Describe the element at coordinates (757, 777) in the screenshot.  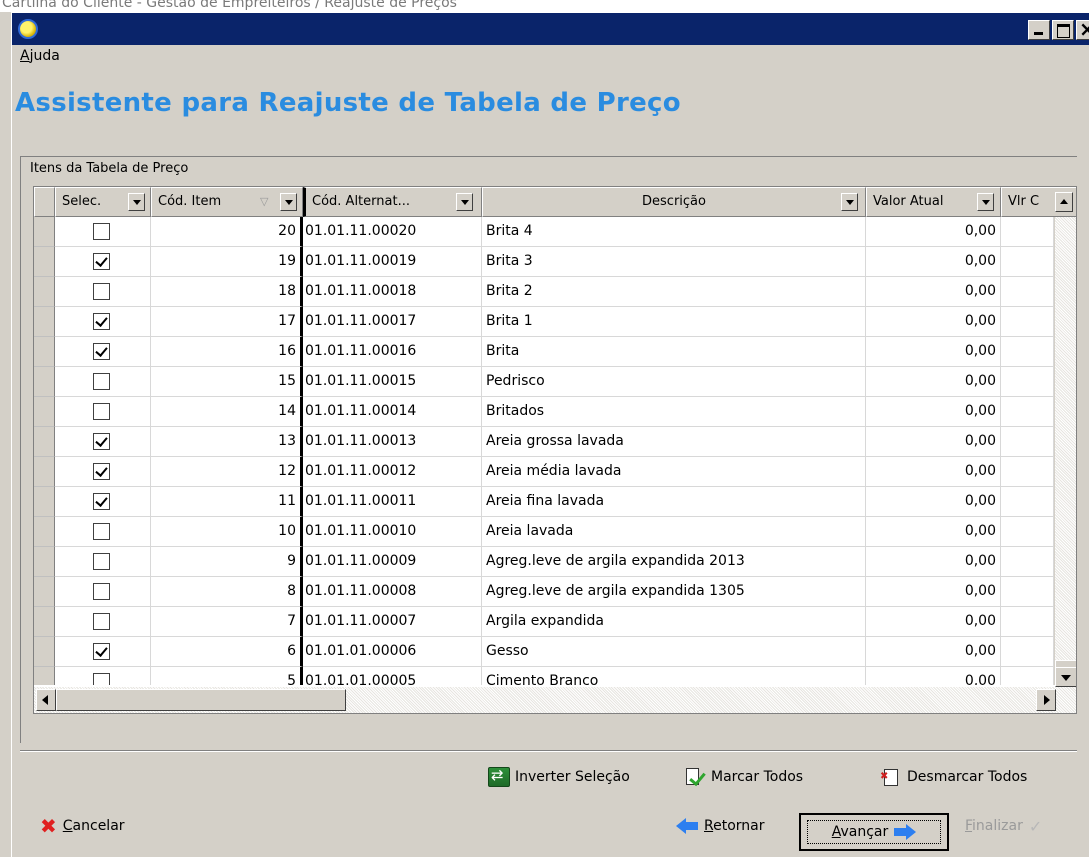
I see `marcar-todos-label: Marcar Todos` at that location.